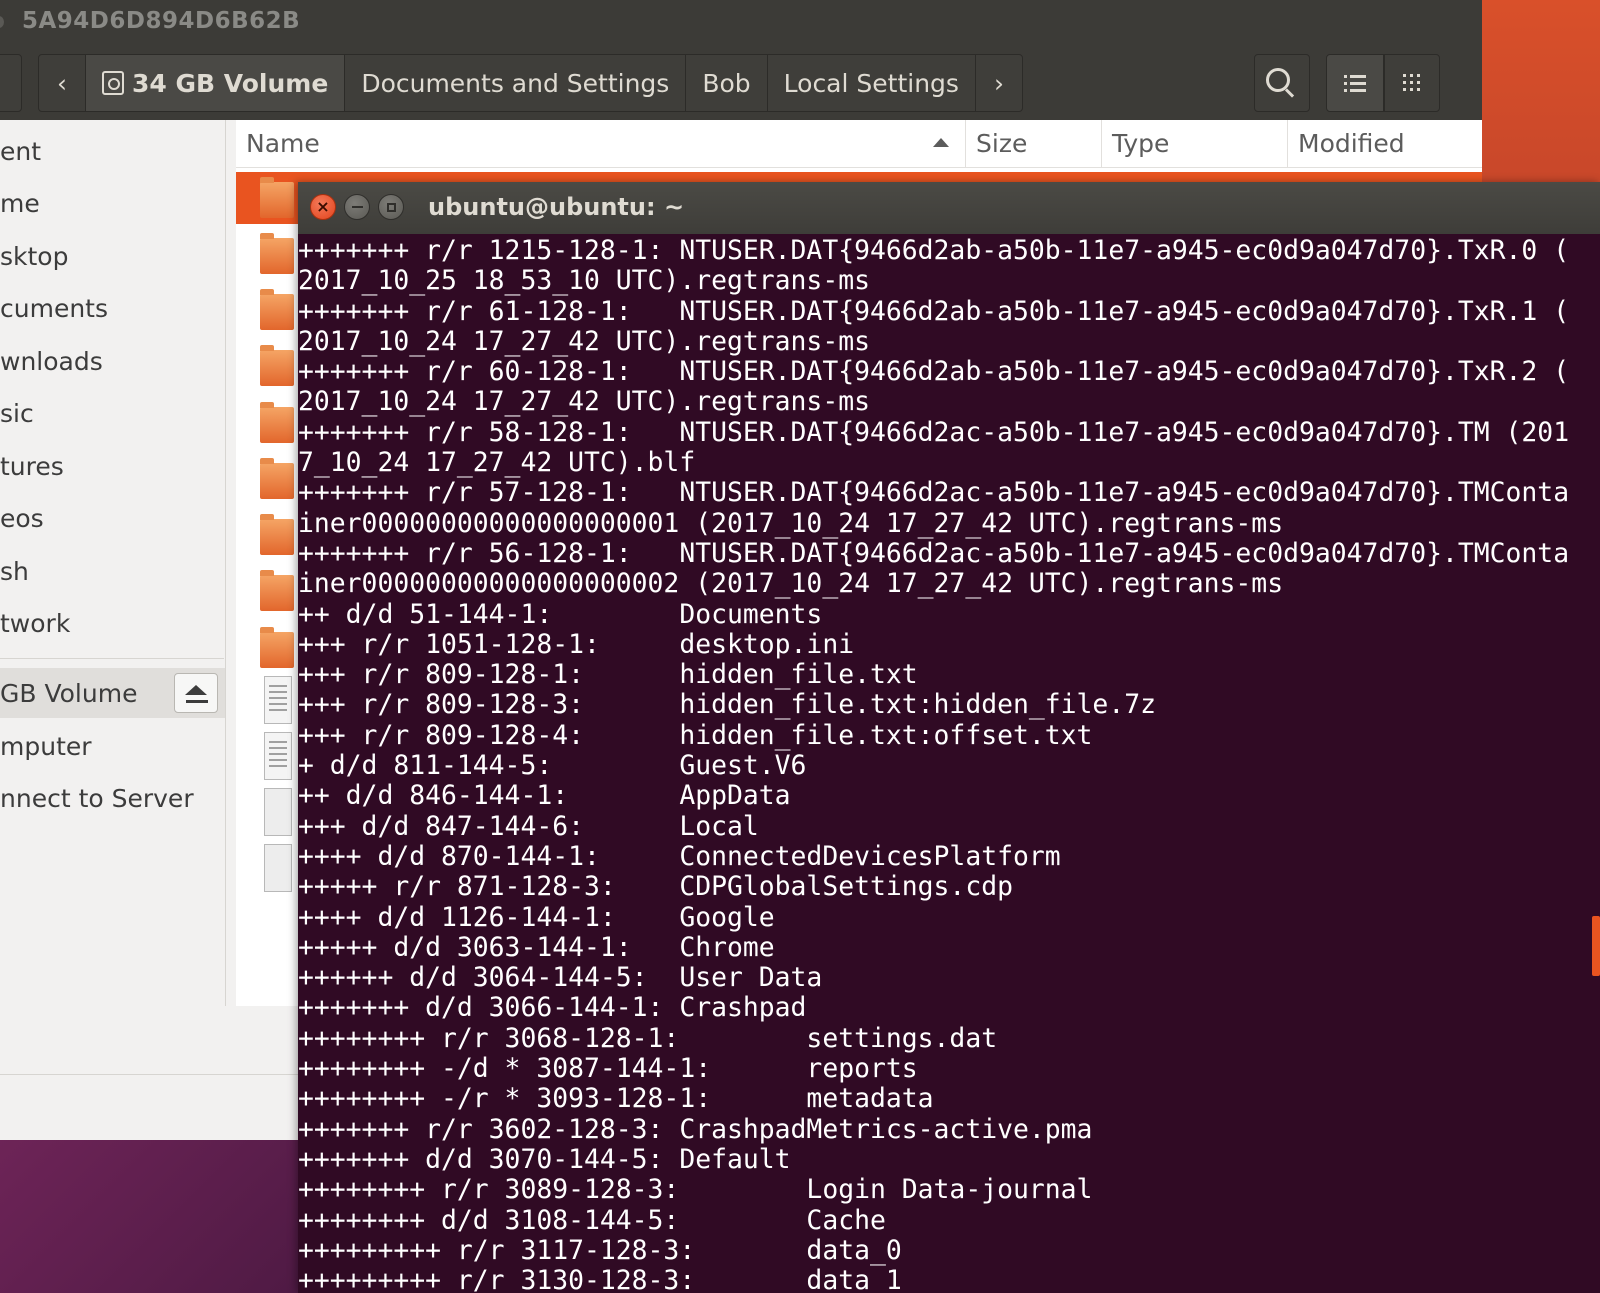 The image size is (1600, 1293). What do you see at coordinates (592, 1220) in the screenshot?
I see `terminal-line: ++++++++ d/d 3108-144-5: Cache` at bounding box center [592, 1220].